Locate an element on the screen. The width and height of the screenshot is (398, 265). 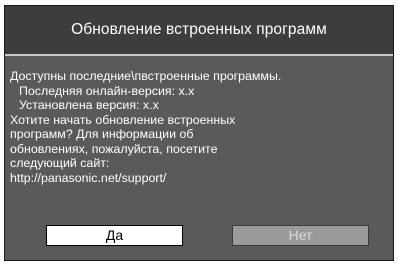
message-line-online-version: Последняя онлайн-версия: x.x is located at coordinates (107, 90).